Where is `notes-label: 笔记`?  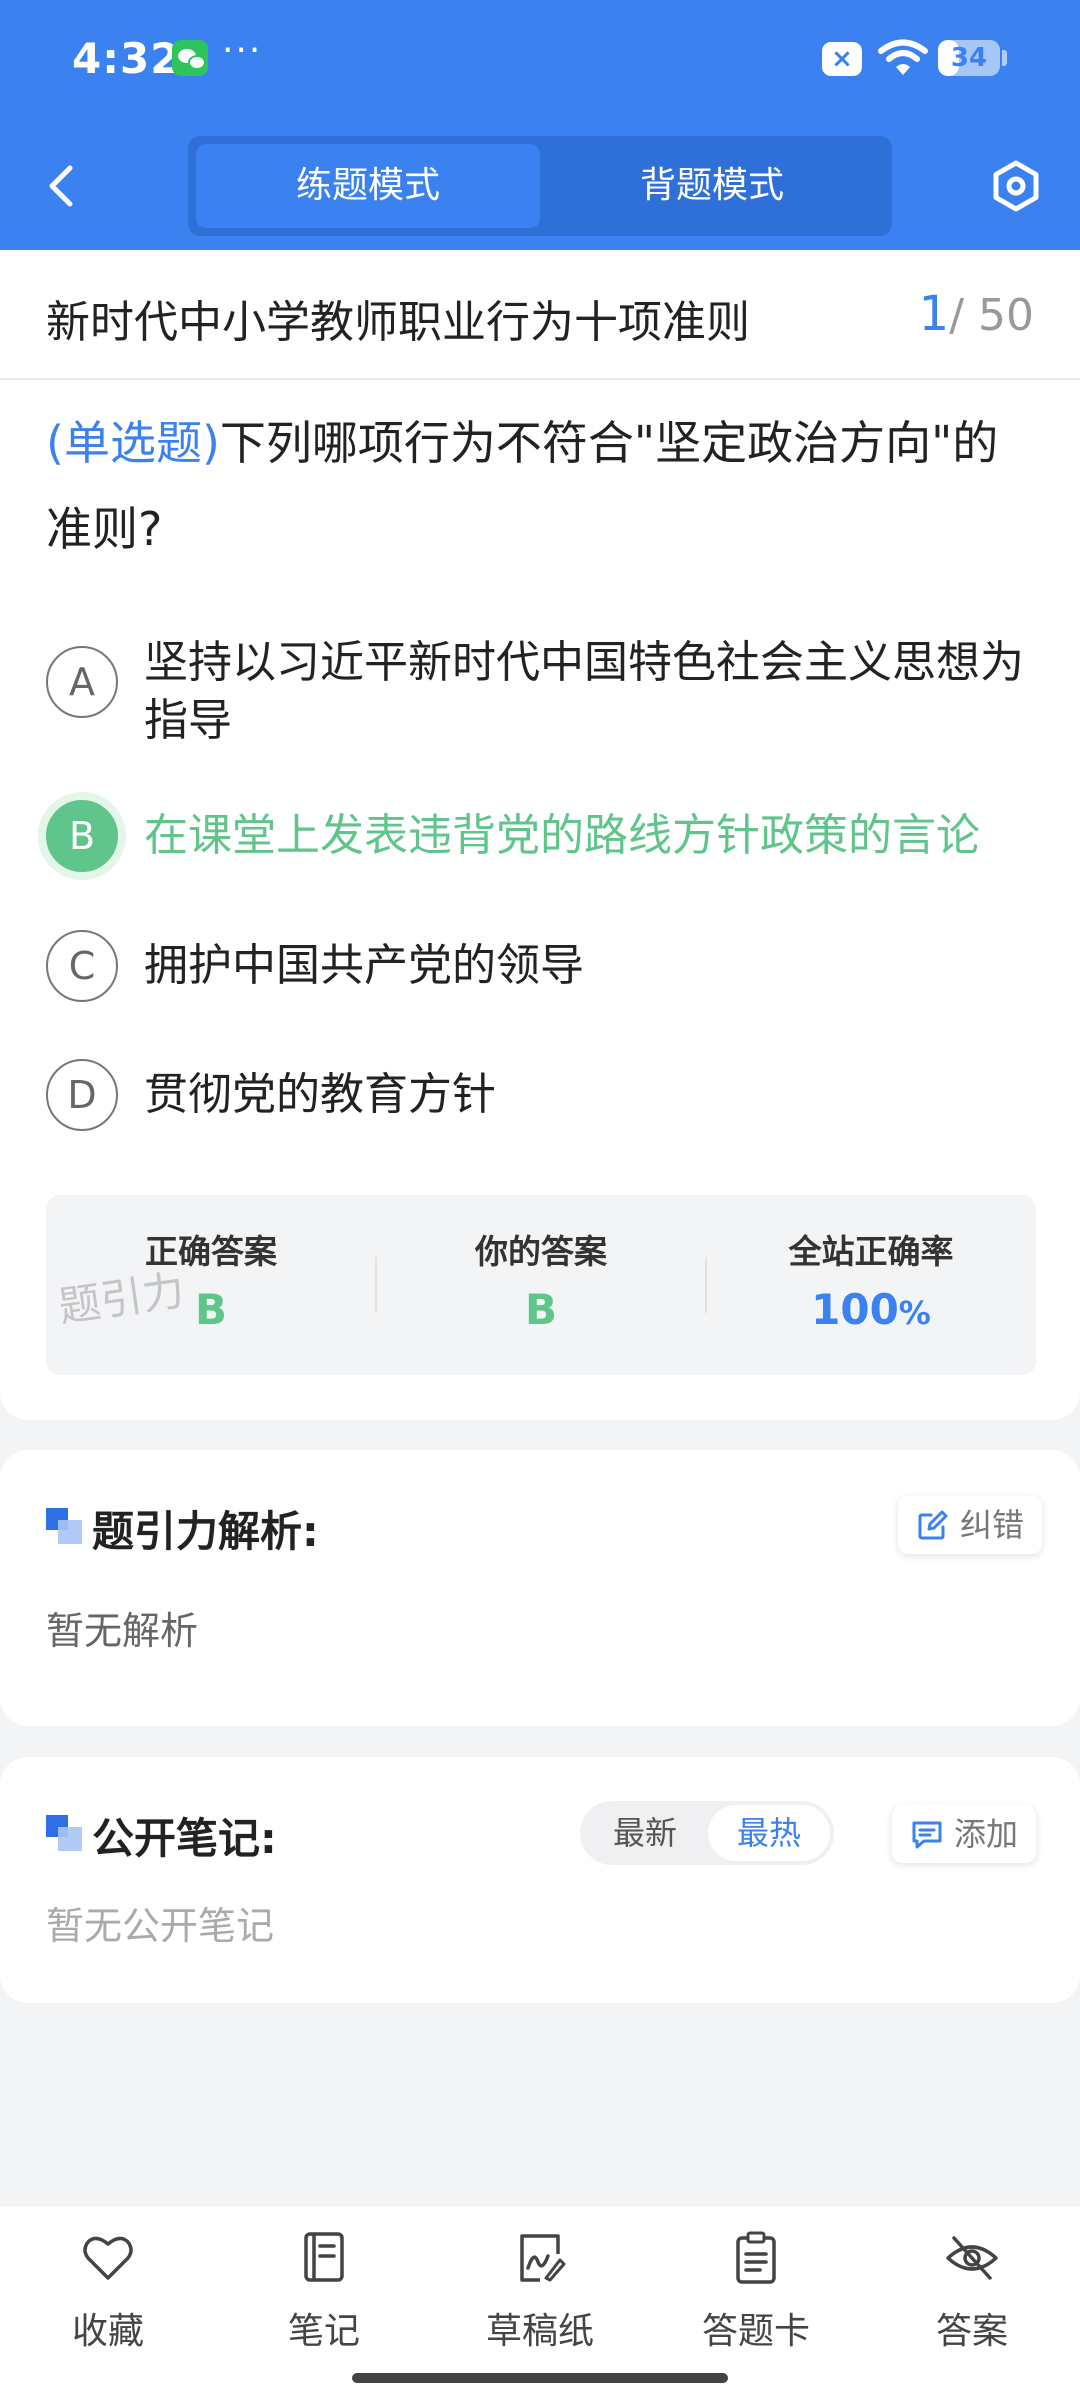 notes-label: 笔记 is located at coordinates (323, 2331).